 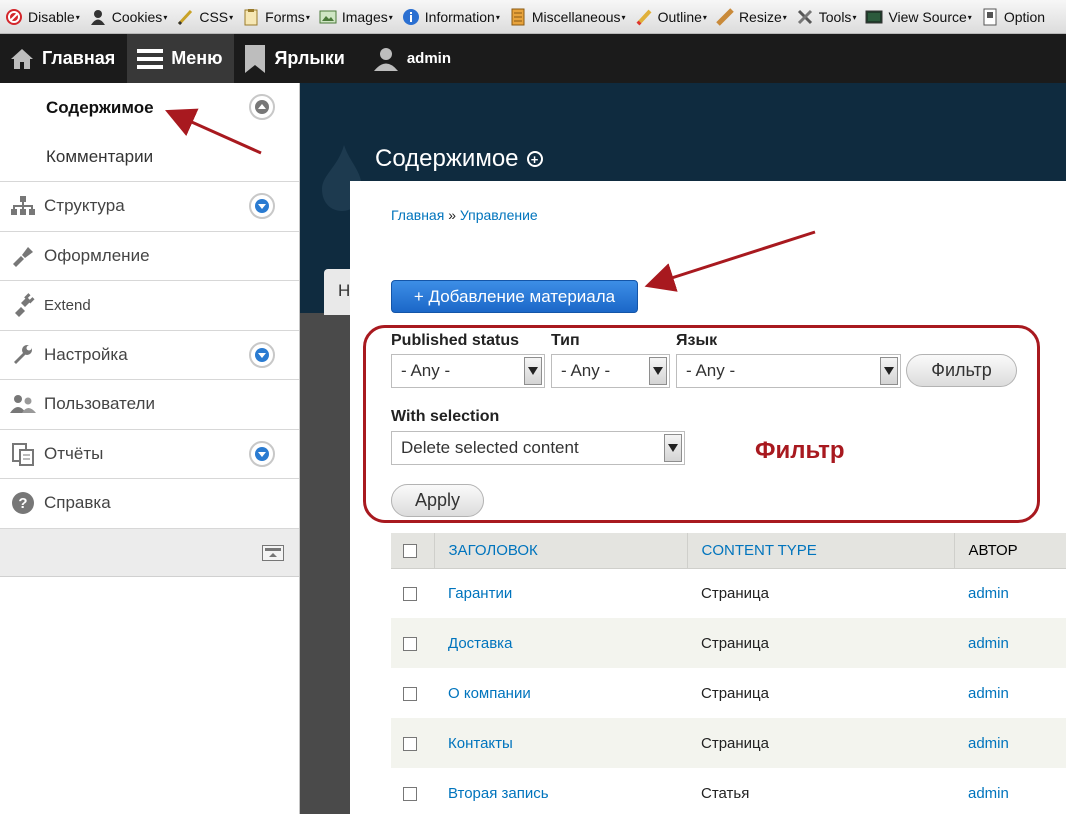 I want to click on breadcrumb-admin: Управление, so click(x=499, y=215).